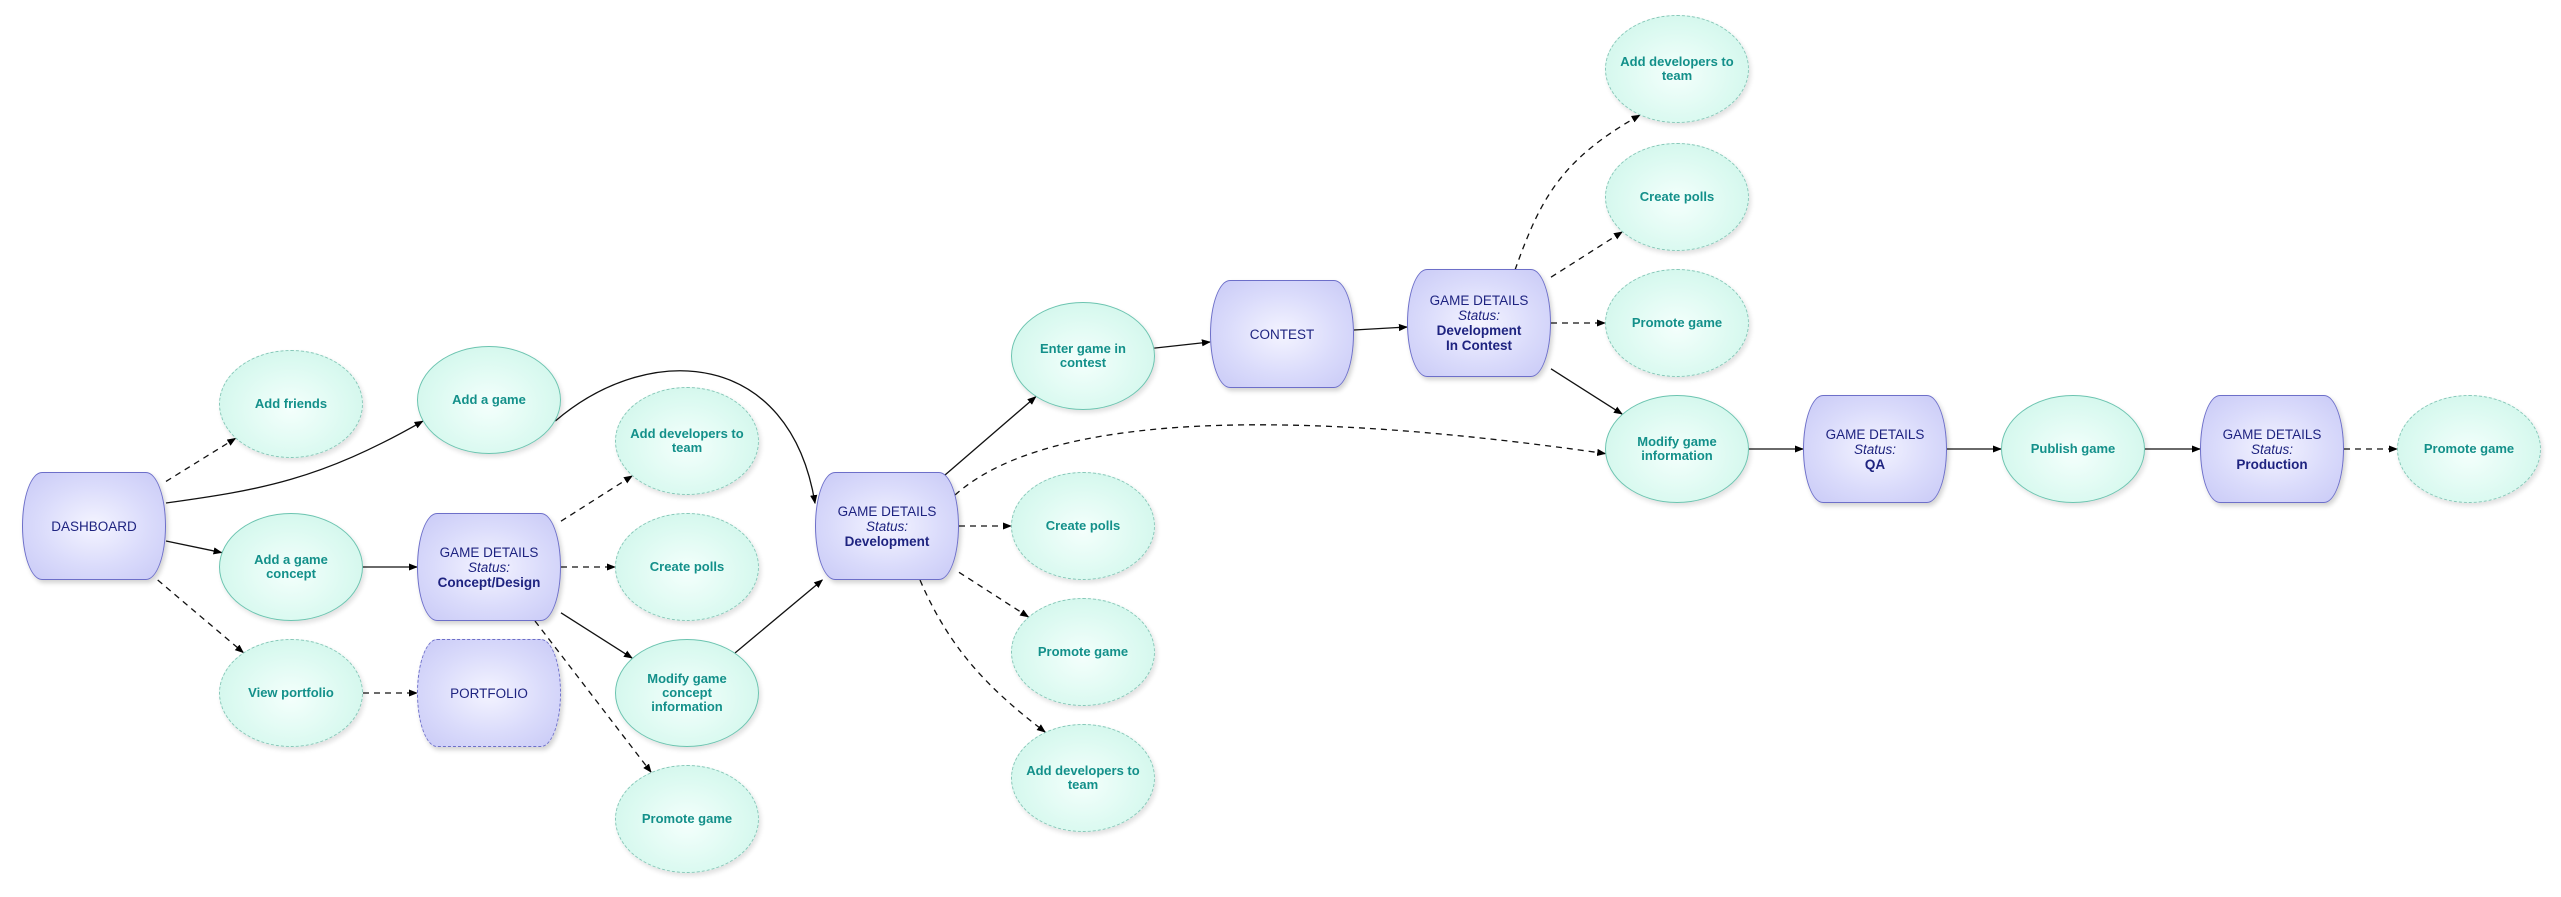 The height and width of the screenshot is (897, 2561). What do you see at coordinates (1380, 327) in the screenshot?
I see `edge-contest-to-gd-dev-contest` at bounding box center [1380, 327].